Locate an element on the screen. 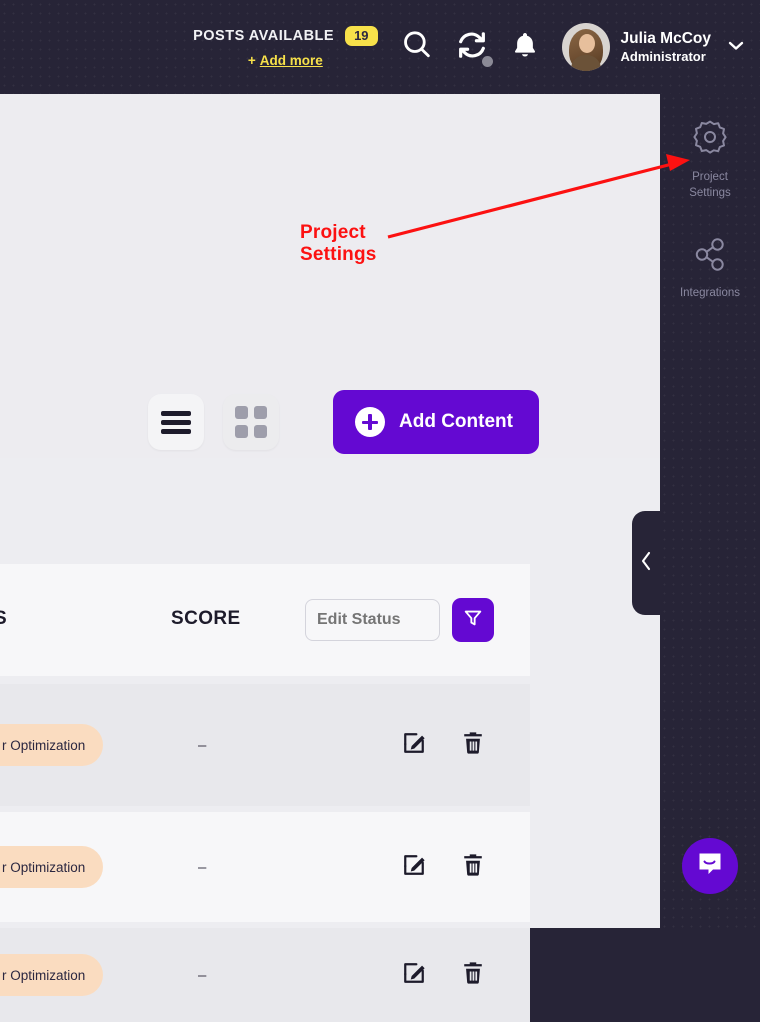 The height and width of the screenshot is (1022, 760). plus-icon: + is located at coordinates (251, 61).